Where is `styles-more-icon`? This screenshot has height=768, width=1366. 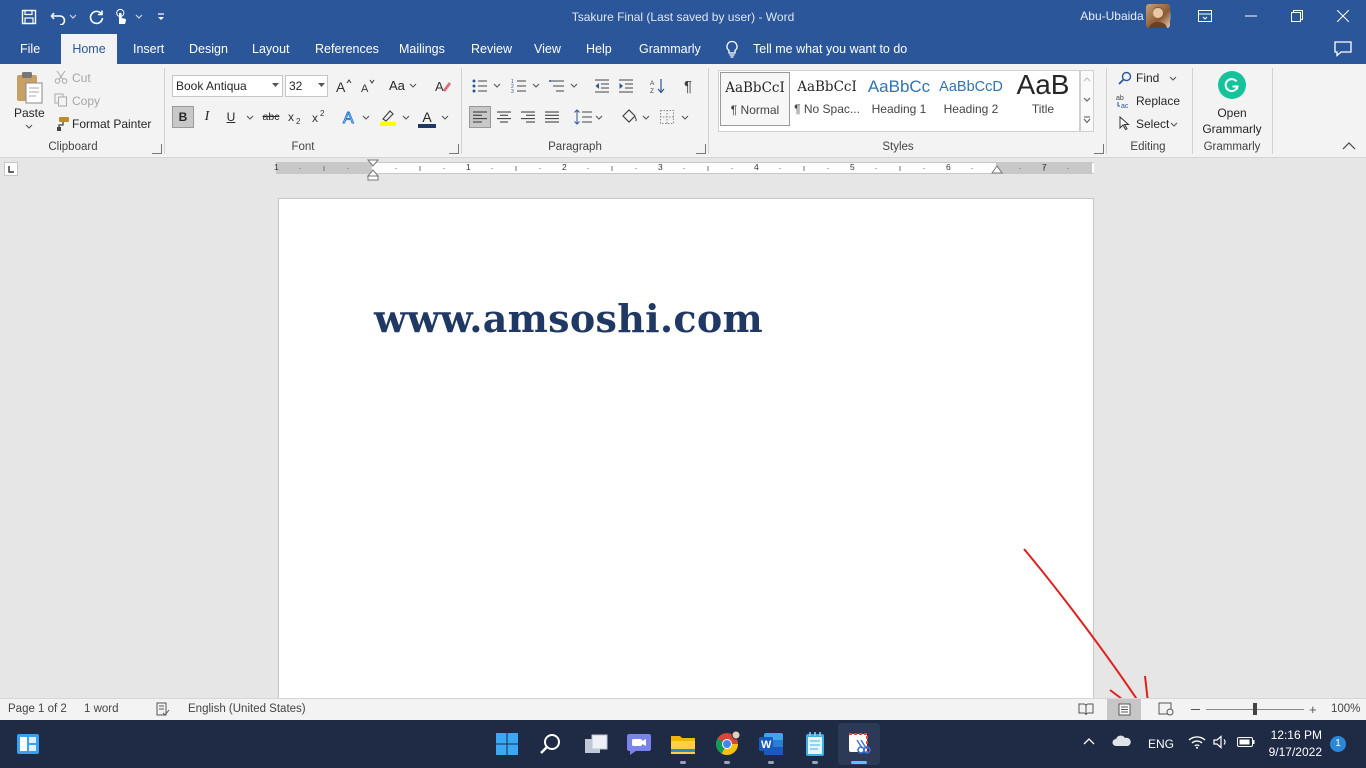
styles-more-icon is located at coordinates (1087, 120).